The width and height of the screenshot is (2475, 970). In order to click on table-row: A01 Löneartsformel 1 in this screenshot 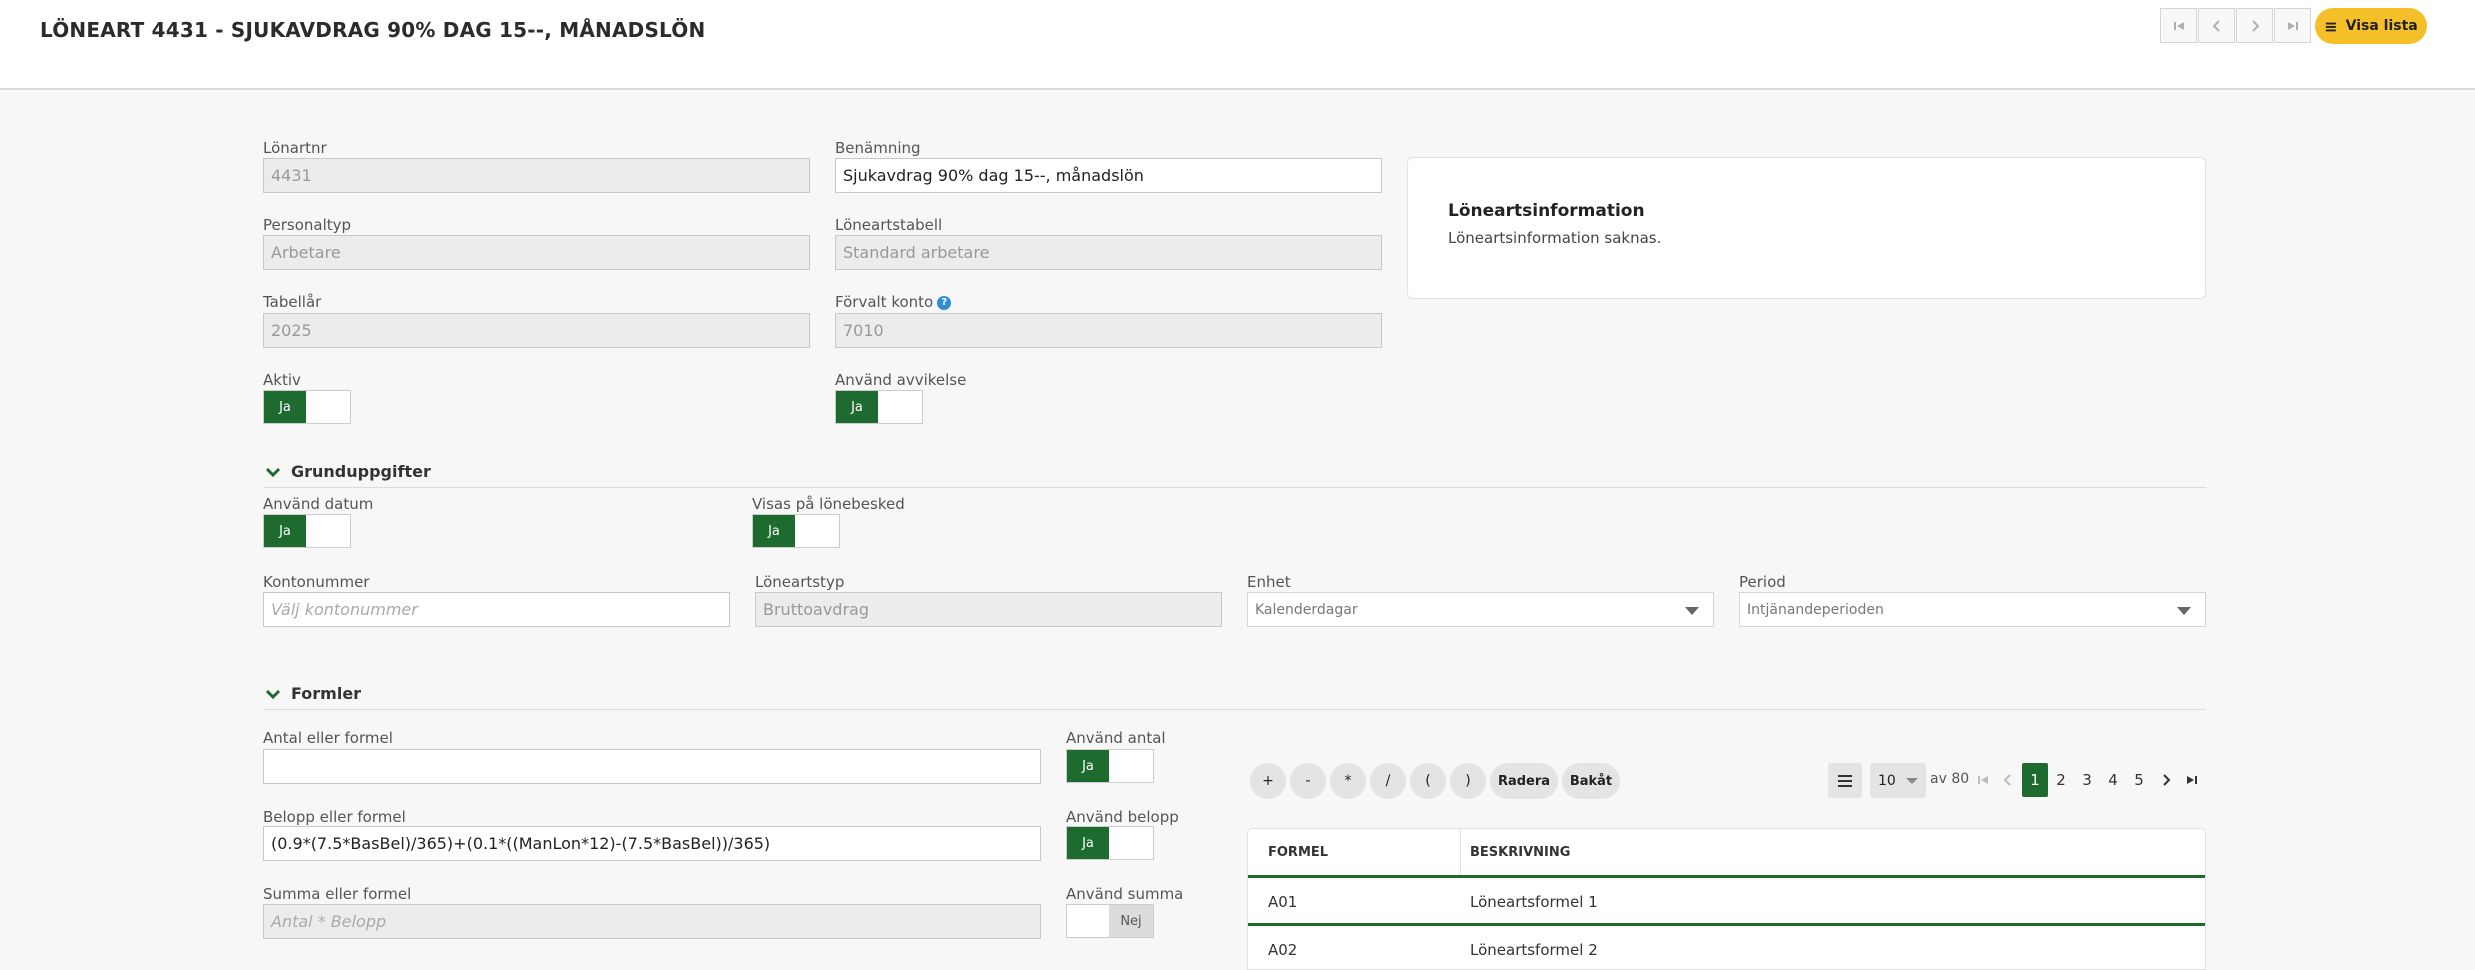, I will do `click(1726, 901)`.